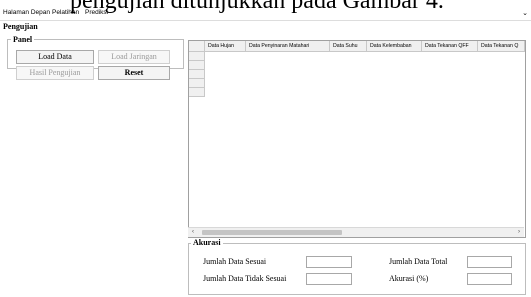  I want to click on horizontal-scrollbar: ‹ ›, so click(356, 232).